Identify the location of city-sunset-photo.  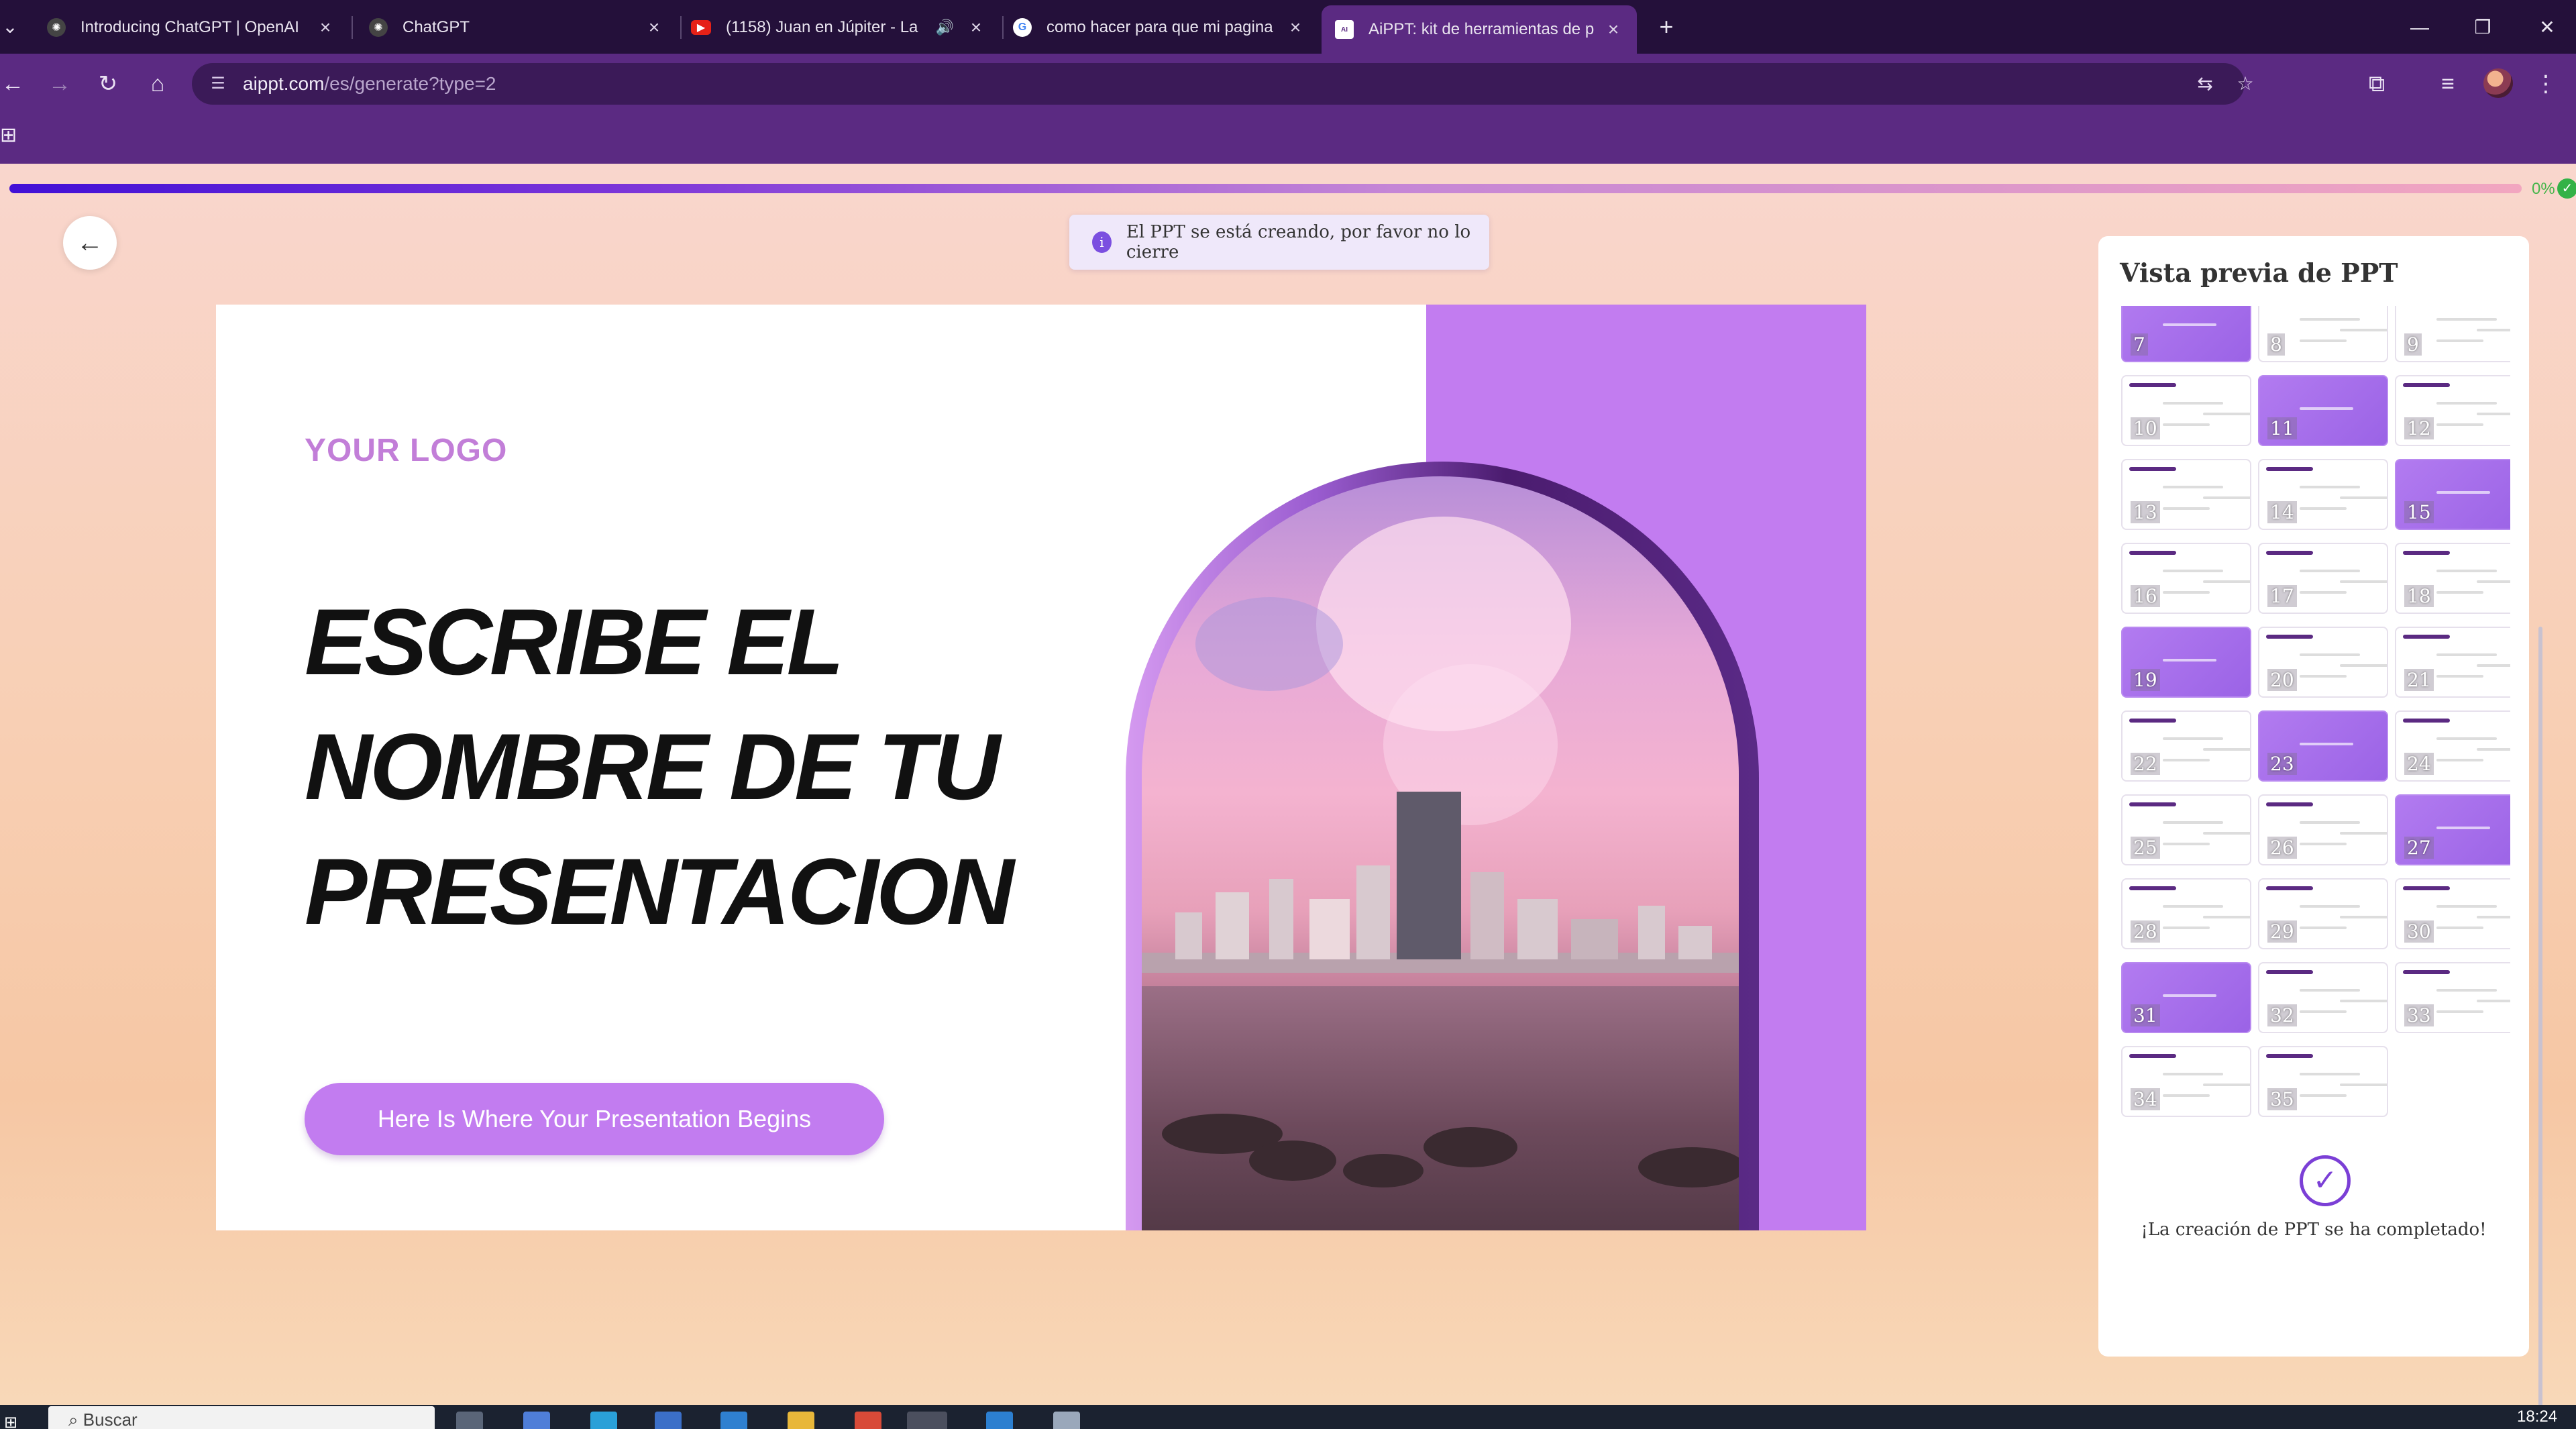
(1440, 853).